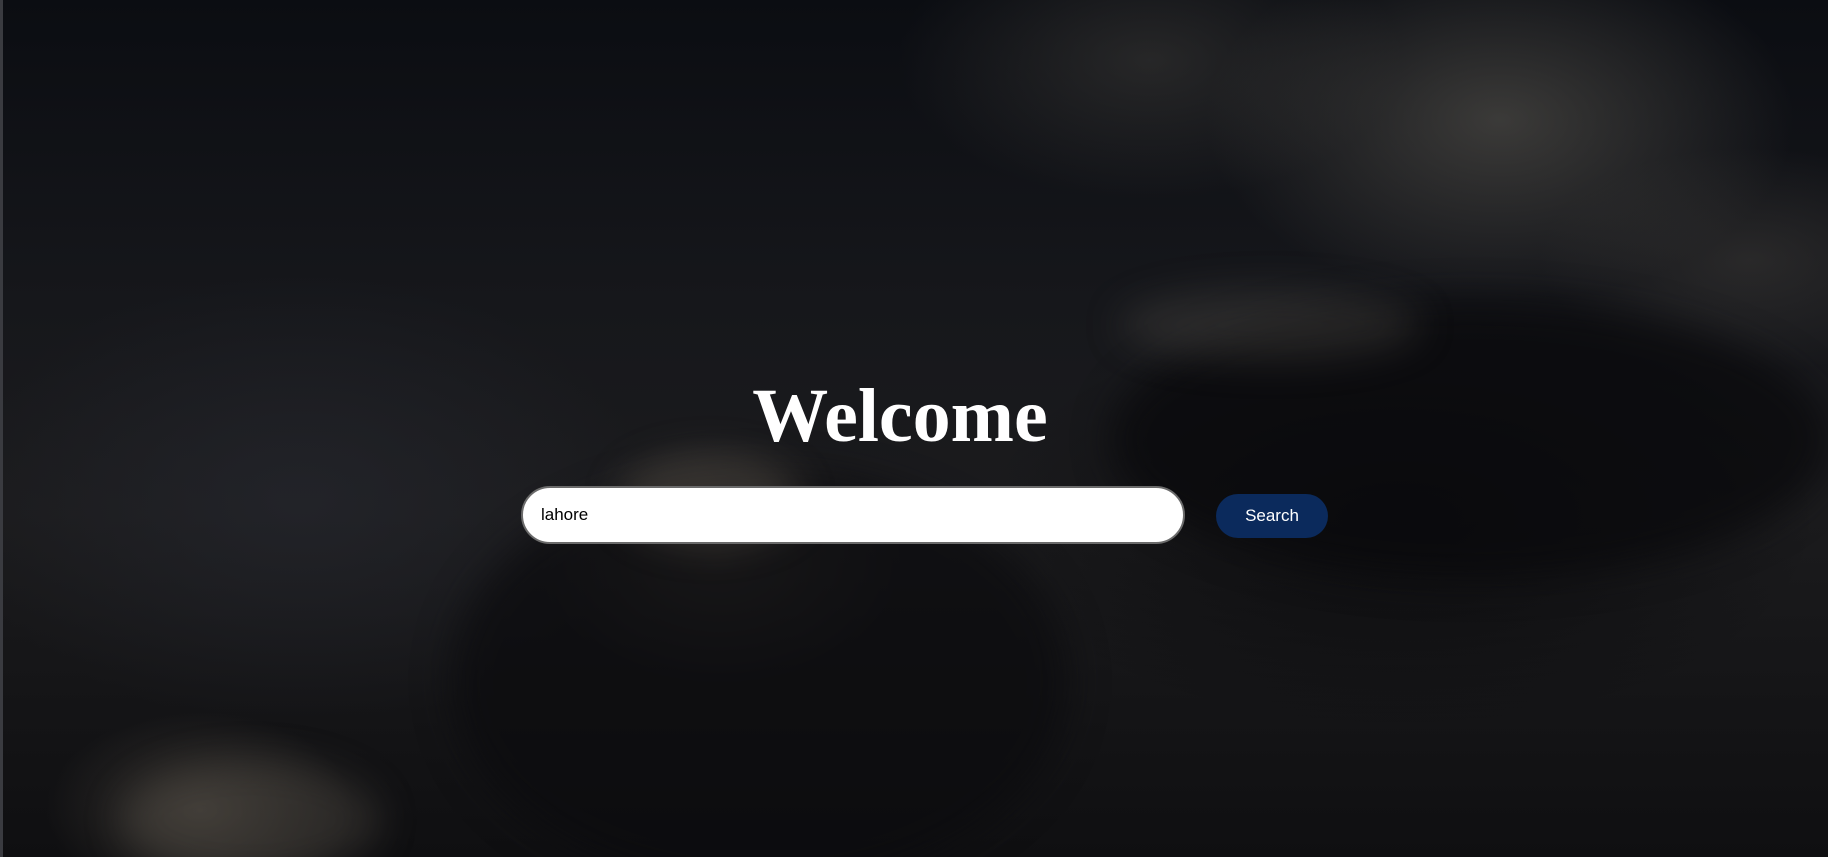  Describe the element at coordinates (1272, 516) in the screenshot. I see `search-button: Search` at that location.